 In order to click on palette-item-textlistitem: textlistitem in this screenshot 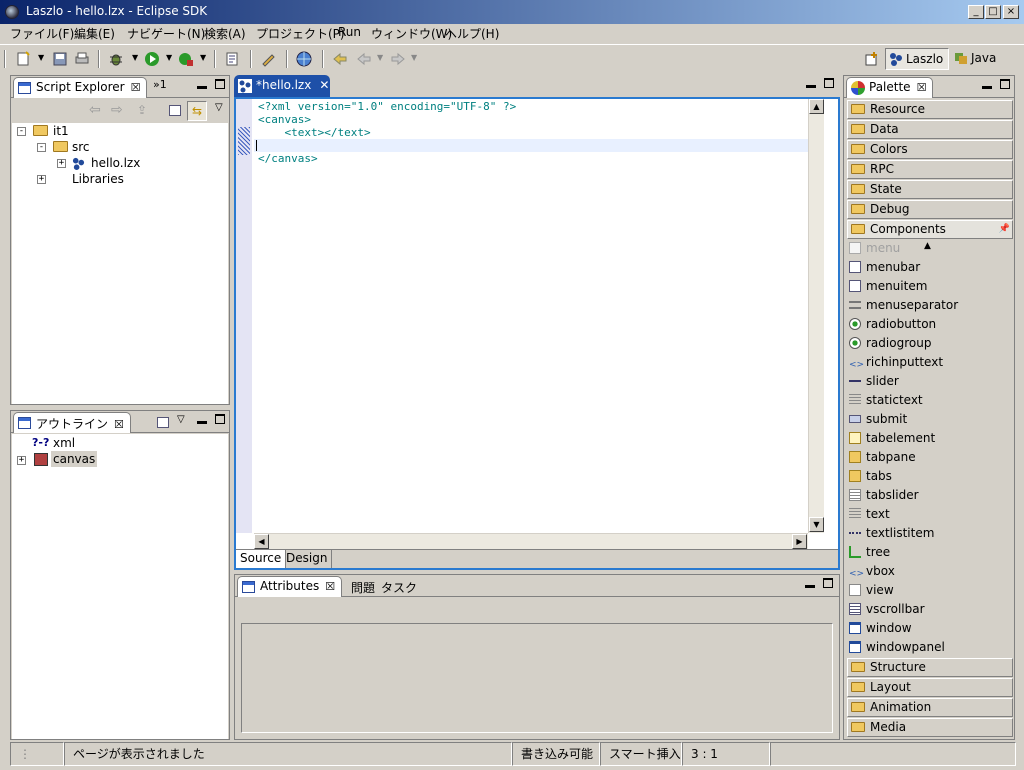, I will do `click(891, 533)`.